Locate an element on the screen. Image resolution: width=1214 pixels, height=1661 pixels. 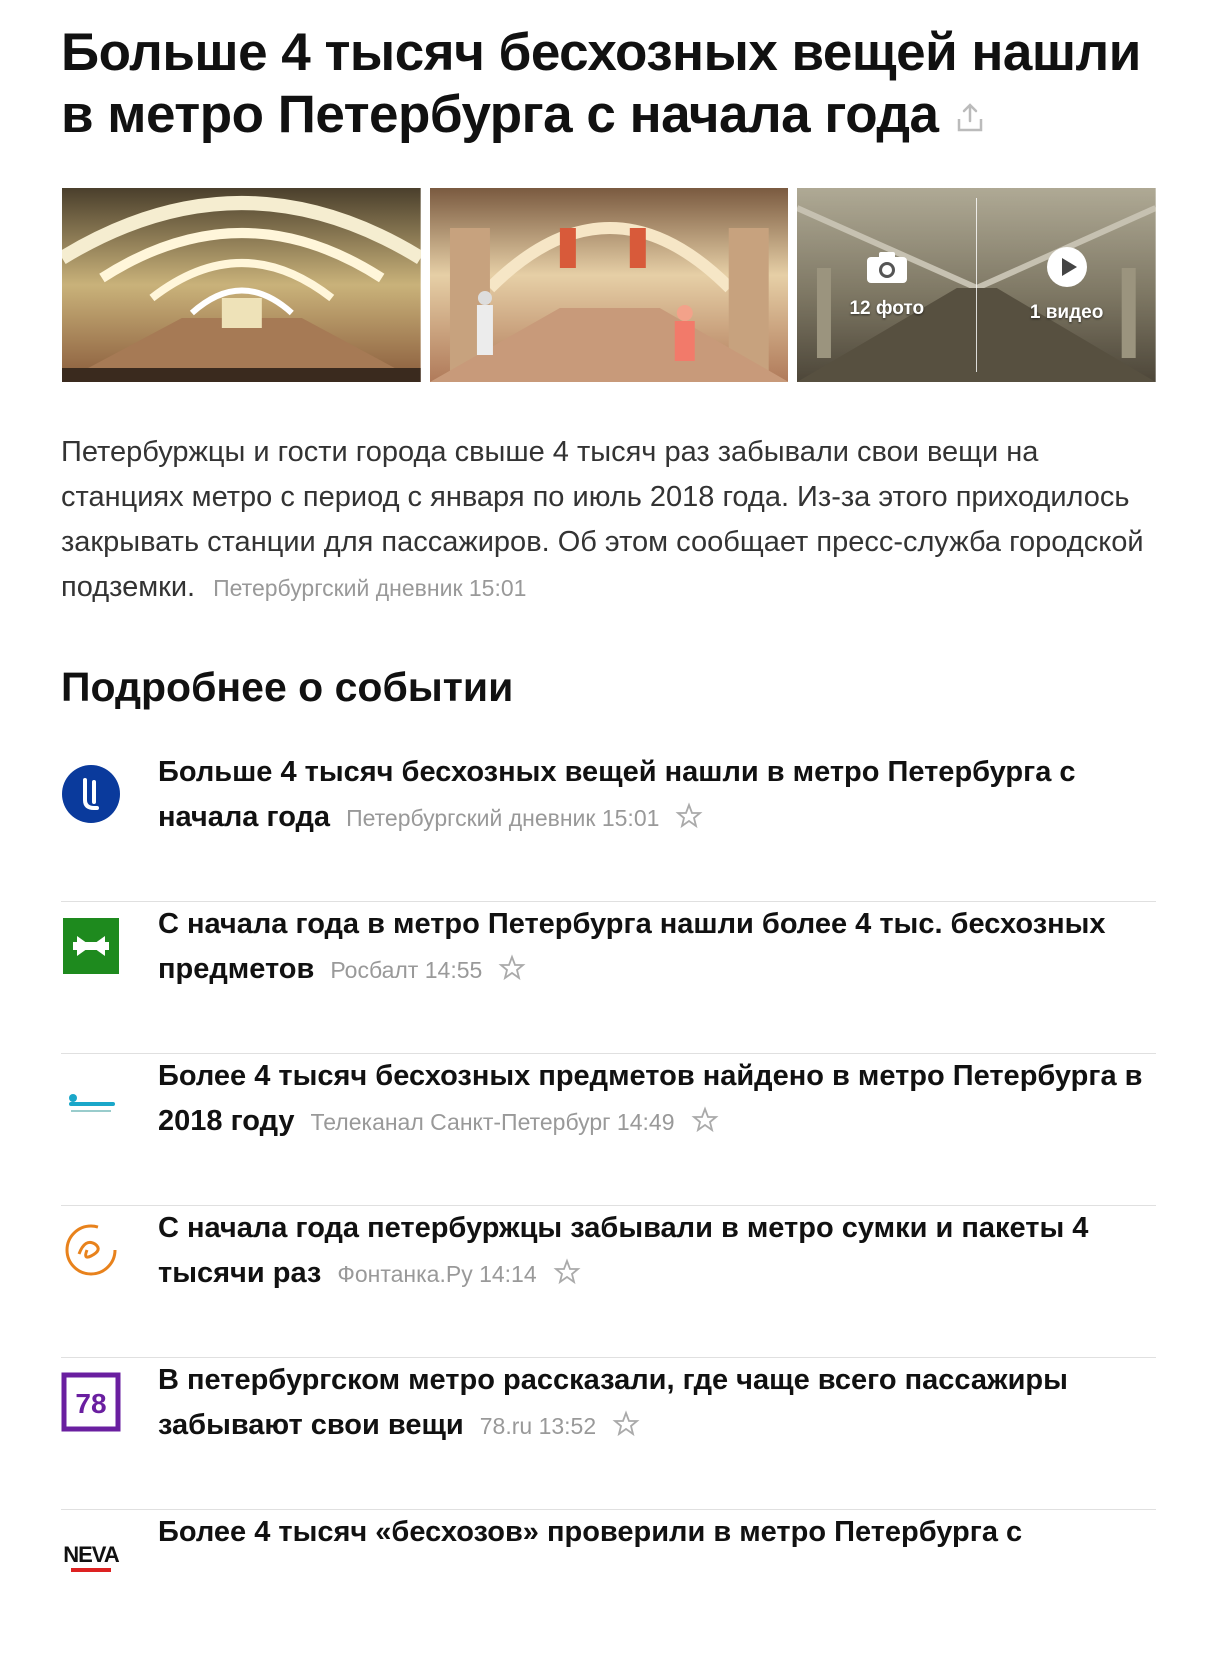
play-icon is located at coordinates (1066, 267).